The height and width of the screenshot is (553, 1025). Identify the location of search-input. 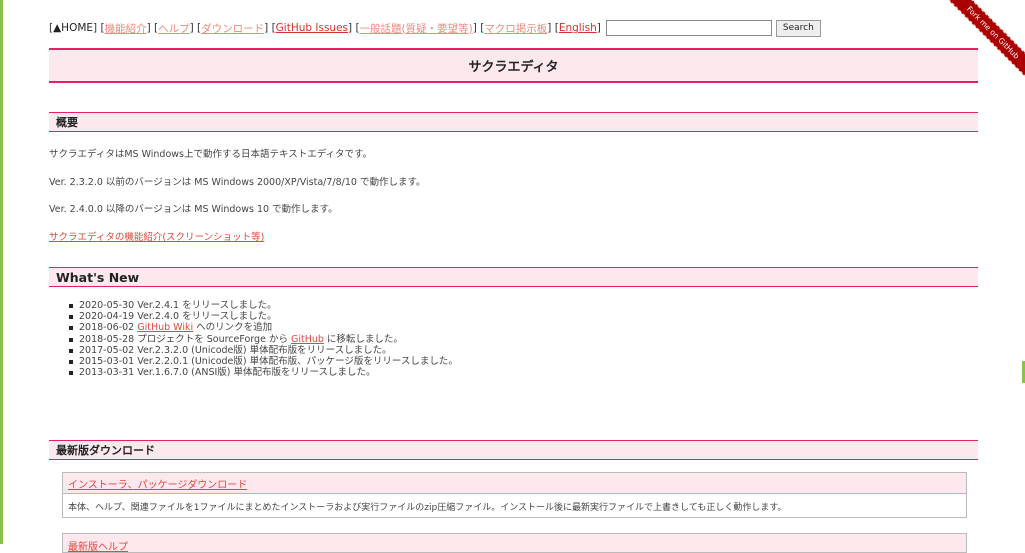
(688, 28).